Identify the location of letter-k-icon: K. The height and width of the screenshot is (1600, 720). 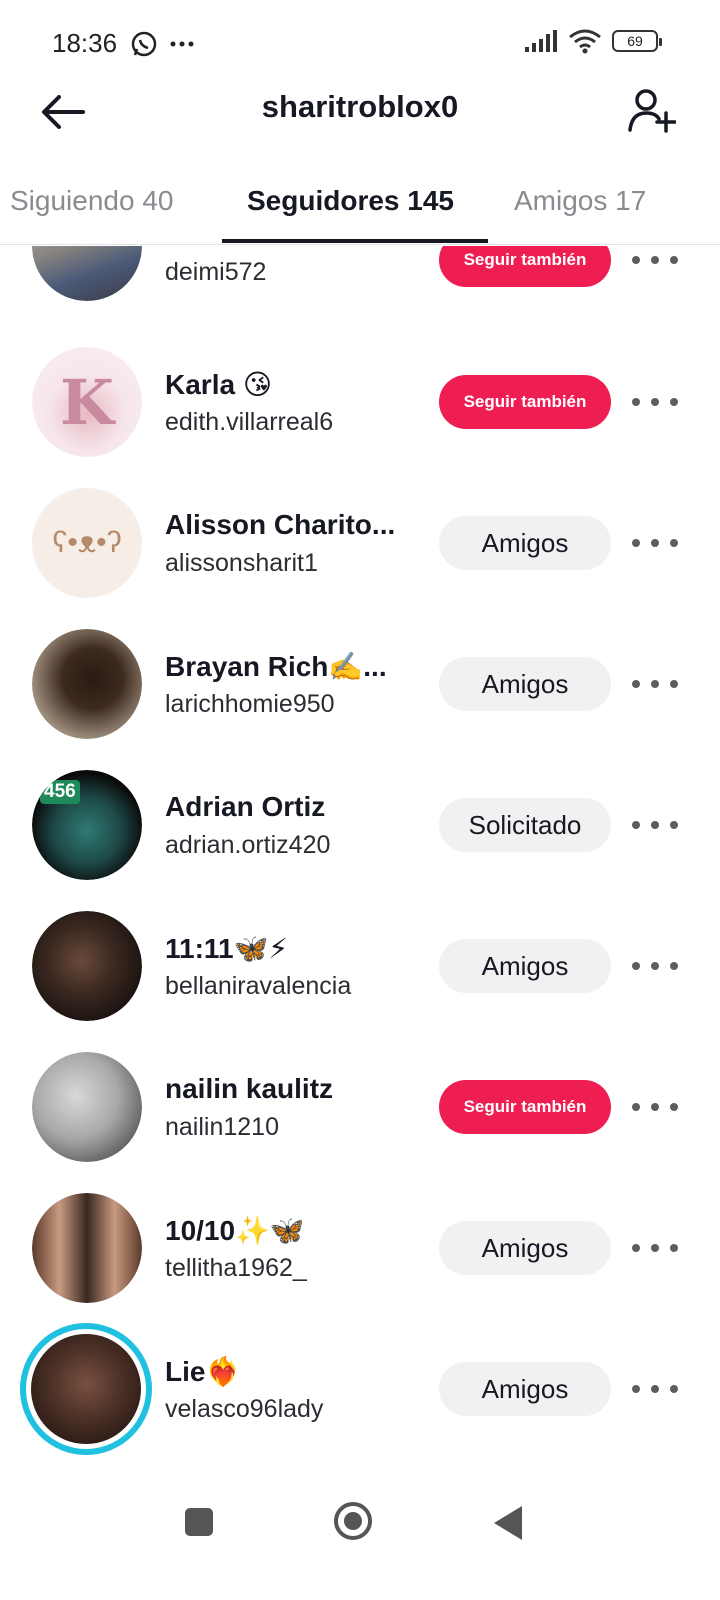
(87, 402).